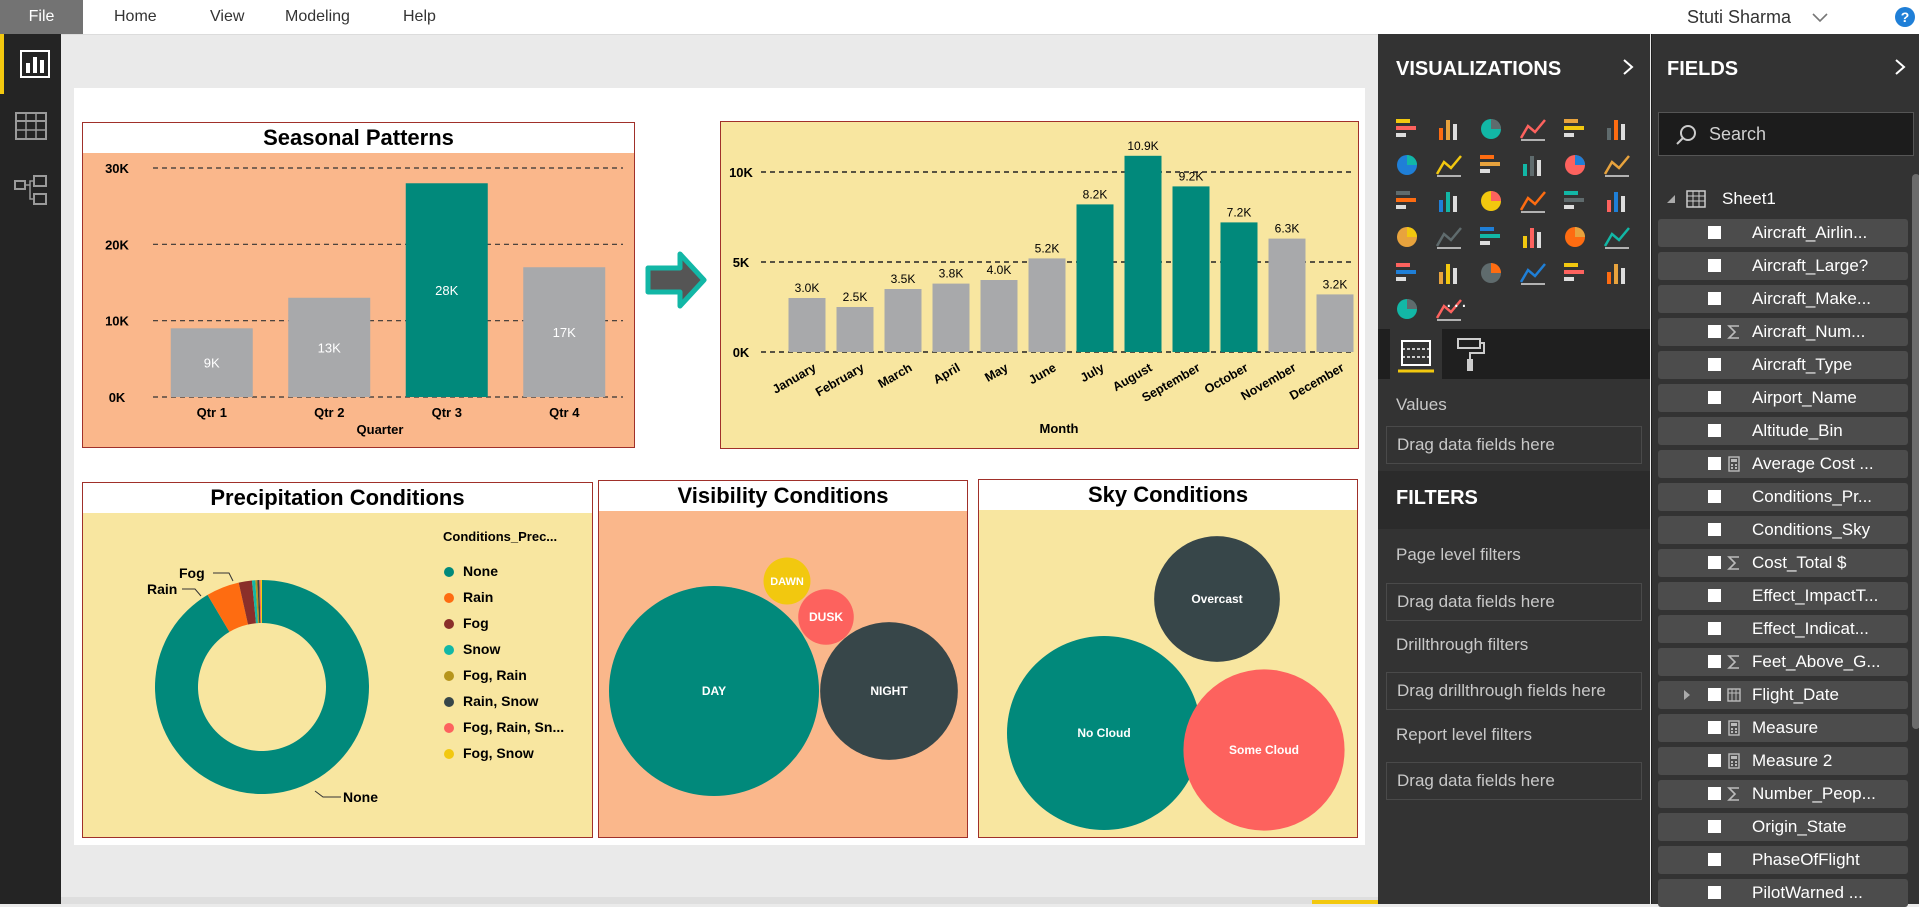  Describe the element at coordinates (485, 675) in the screenshot. I see `legend-item: Fog, Rain` at that location.